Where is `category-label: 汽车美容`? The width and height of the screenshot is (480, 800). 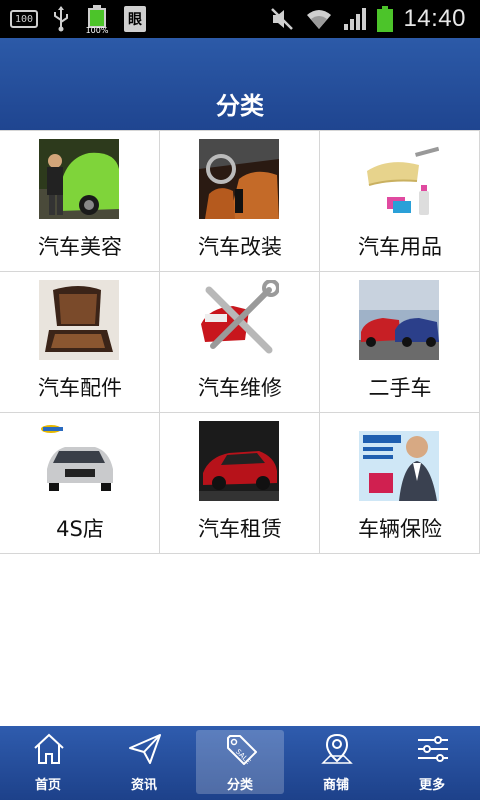
category-label: 汽车美容 is located at coordinates (80, 247).